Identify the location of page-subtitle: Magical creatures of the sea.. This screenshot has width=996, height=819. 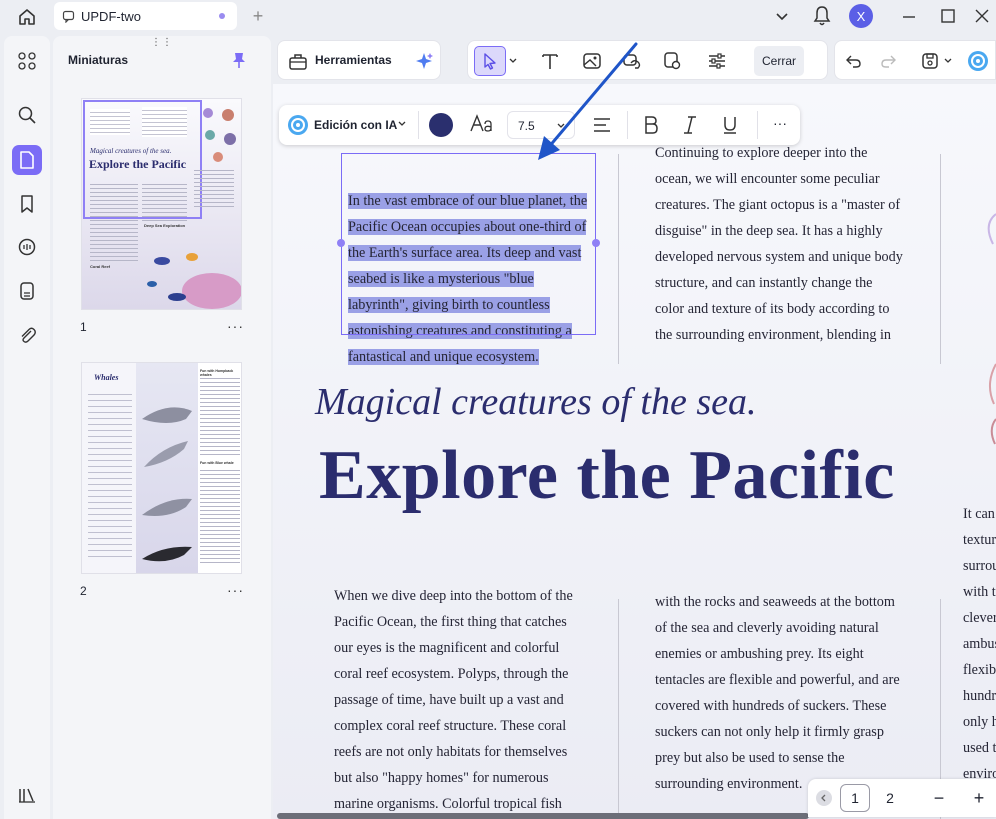
(535, 402).